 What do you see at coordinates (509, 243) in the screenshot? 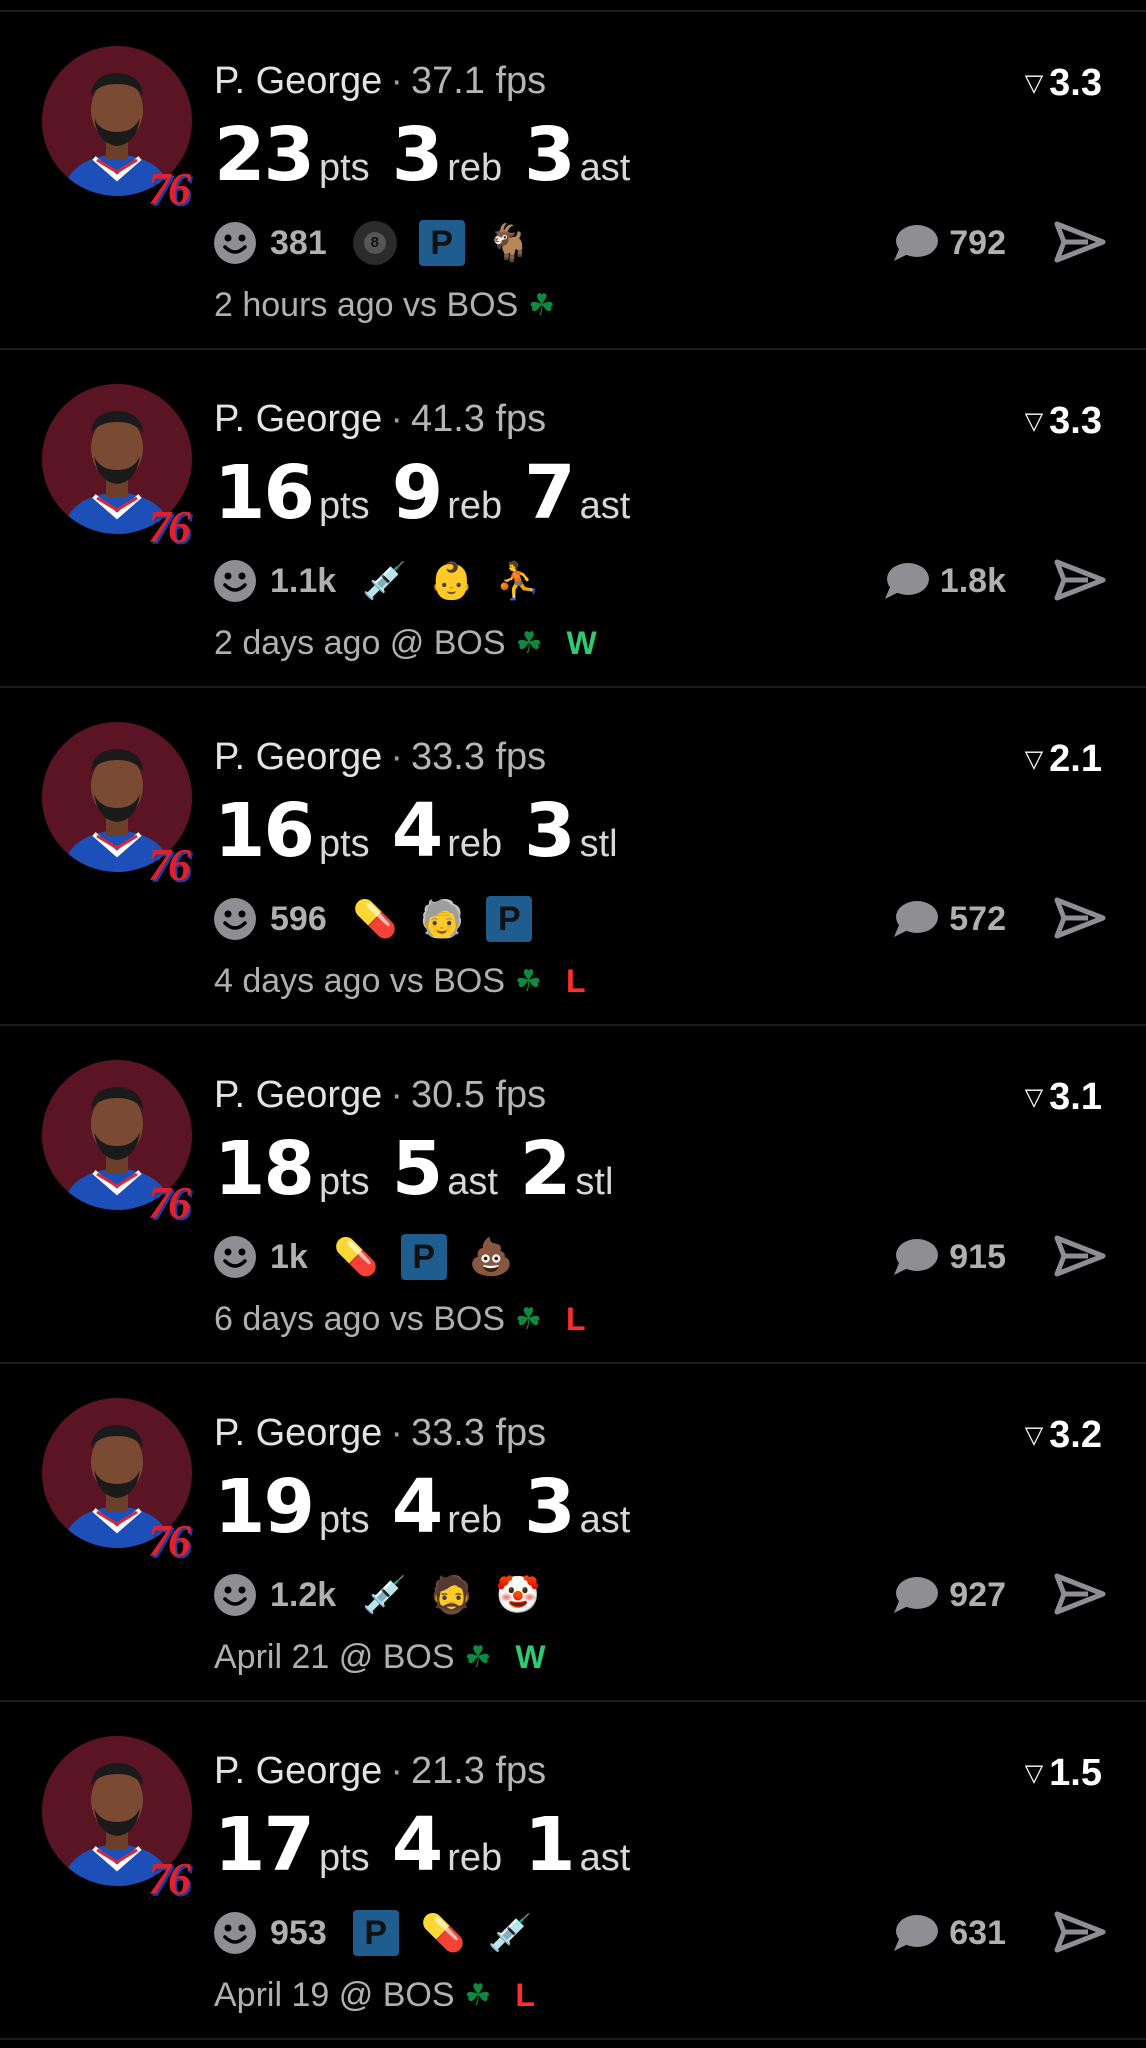
I see `goat-icon: 🐐` at bounding box center [509, 243].